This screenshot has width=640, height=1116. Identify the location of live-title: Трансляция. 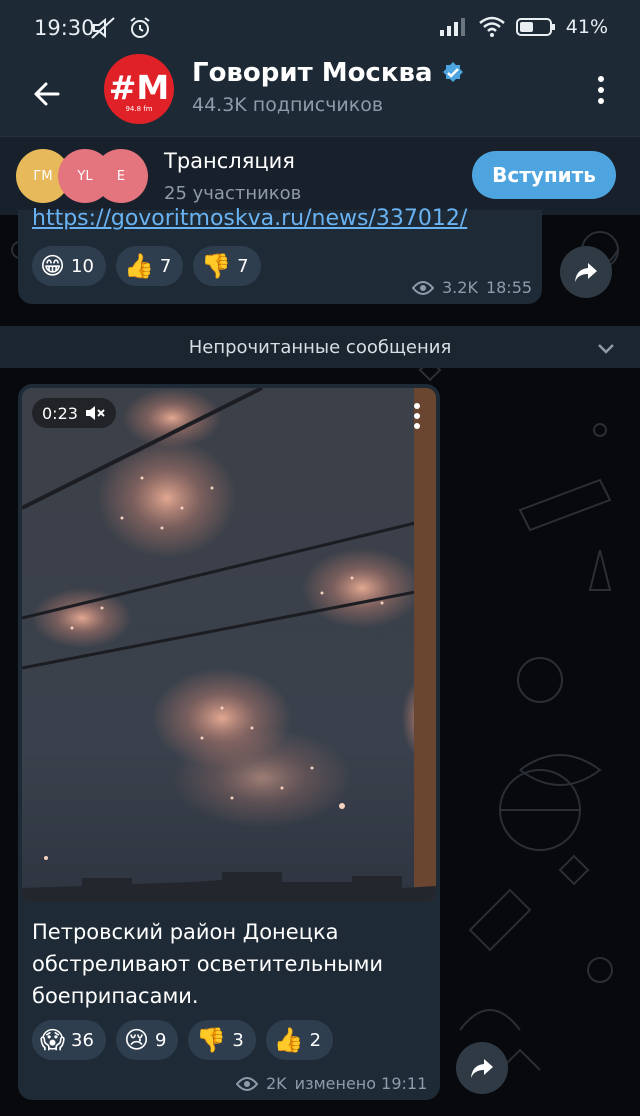
(229, 161).